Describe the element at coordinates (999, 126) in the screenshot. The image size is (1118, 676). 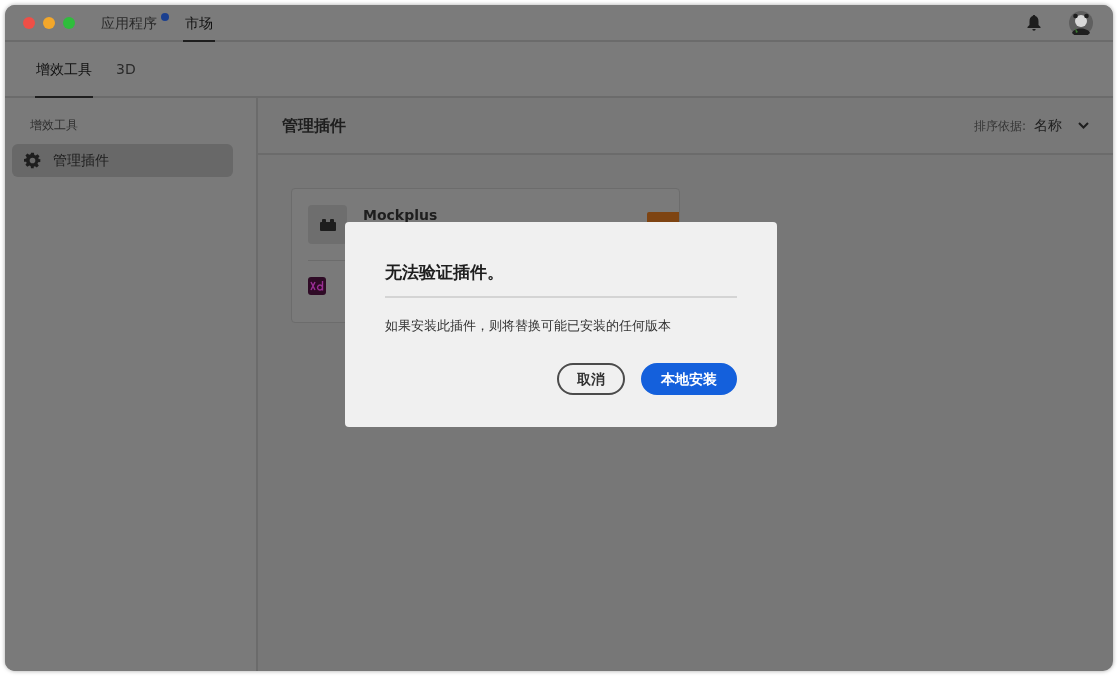
I see `sort-label: 排序依据:` at that location.